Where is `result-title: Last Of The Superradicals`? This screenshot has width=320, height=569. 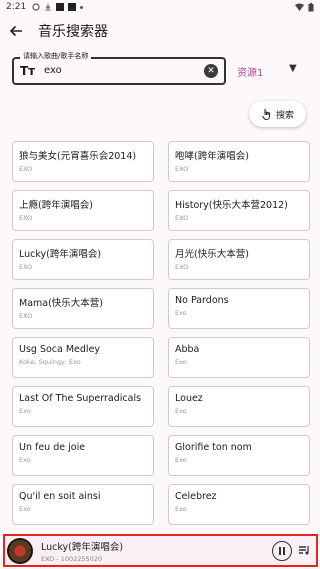 result-title: Last Of The Superradicals is located at coordinates (80, 398).